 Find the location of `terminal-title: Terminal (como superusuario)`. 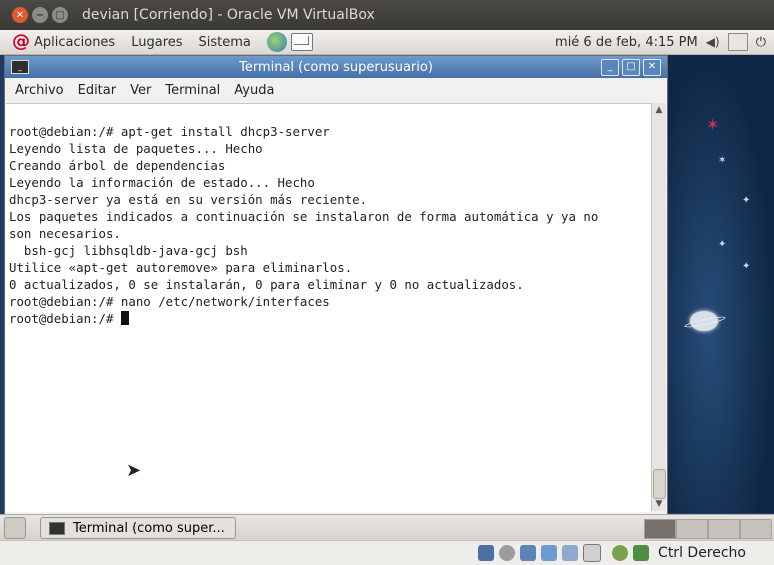

terminal-title: Terminal (como superusuario) is located at coordinates (336, 67).